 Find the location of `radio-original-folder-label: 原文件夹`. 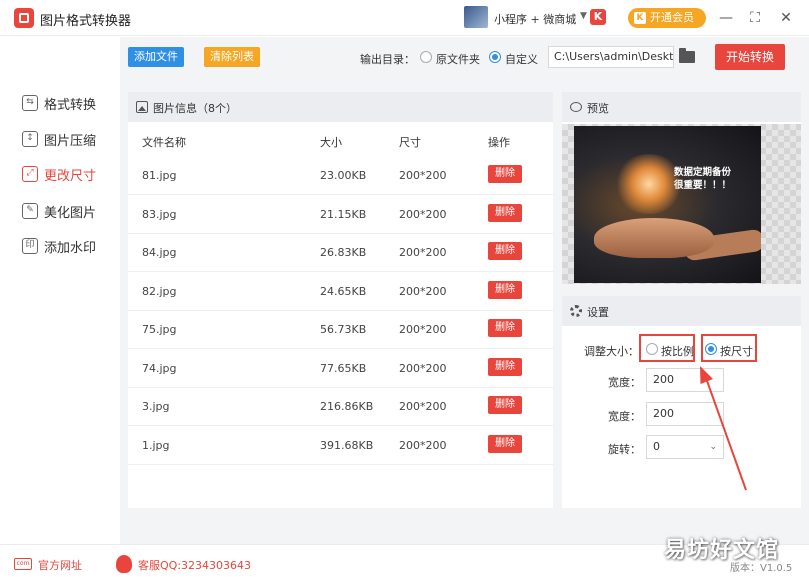

radio-original-folder-label: 原文件夹 is located at coordinates (458, 59).